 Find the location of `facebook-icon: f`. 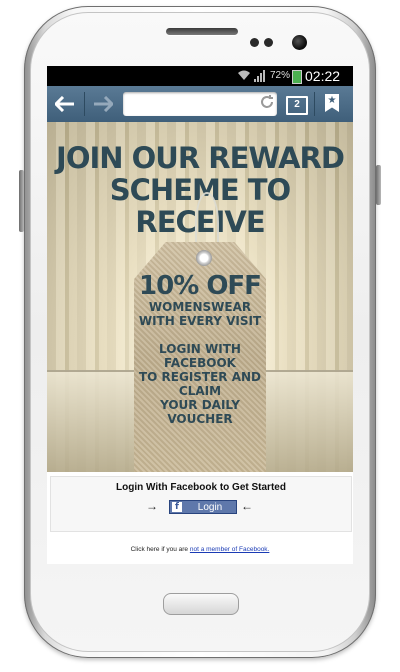

facebook-icon: f is located at coordinates (177, 507).